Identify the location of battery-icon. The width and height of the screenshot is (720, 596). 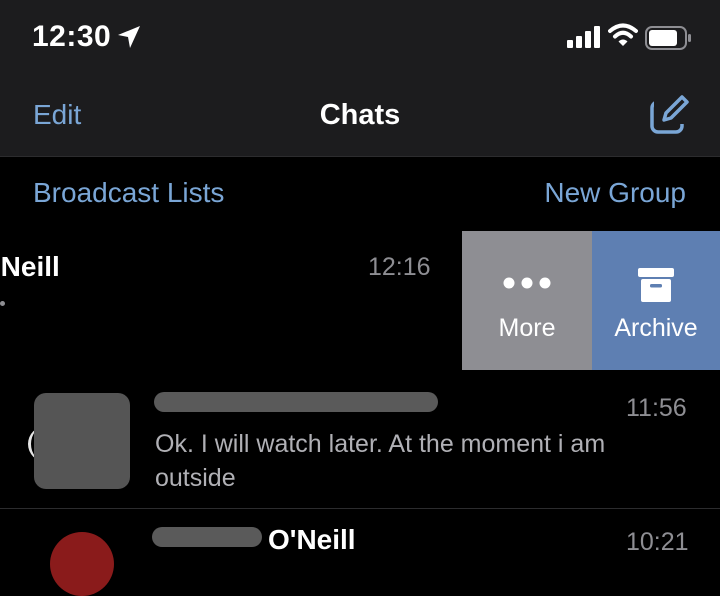
(668, 38).